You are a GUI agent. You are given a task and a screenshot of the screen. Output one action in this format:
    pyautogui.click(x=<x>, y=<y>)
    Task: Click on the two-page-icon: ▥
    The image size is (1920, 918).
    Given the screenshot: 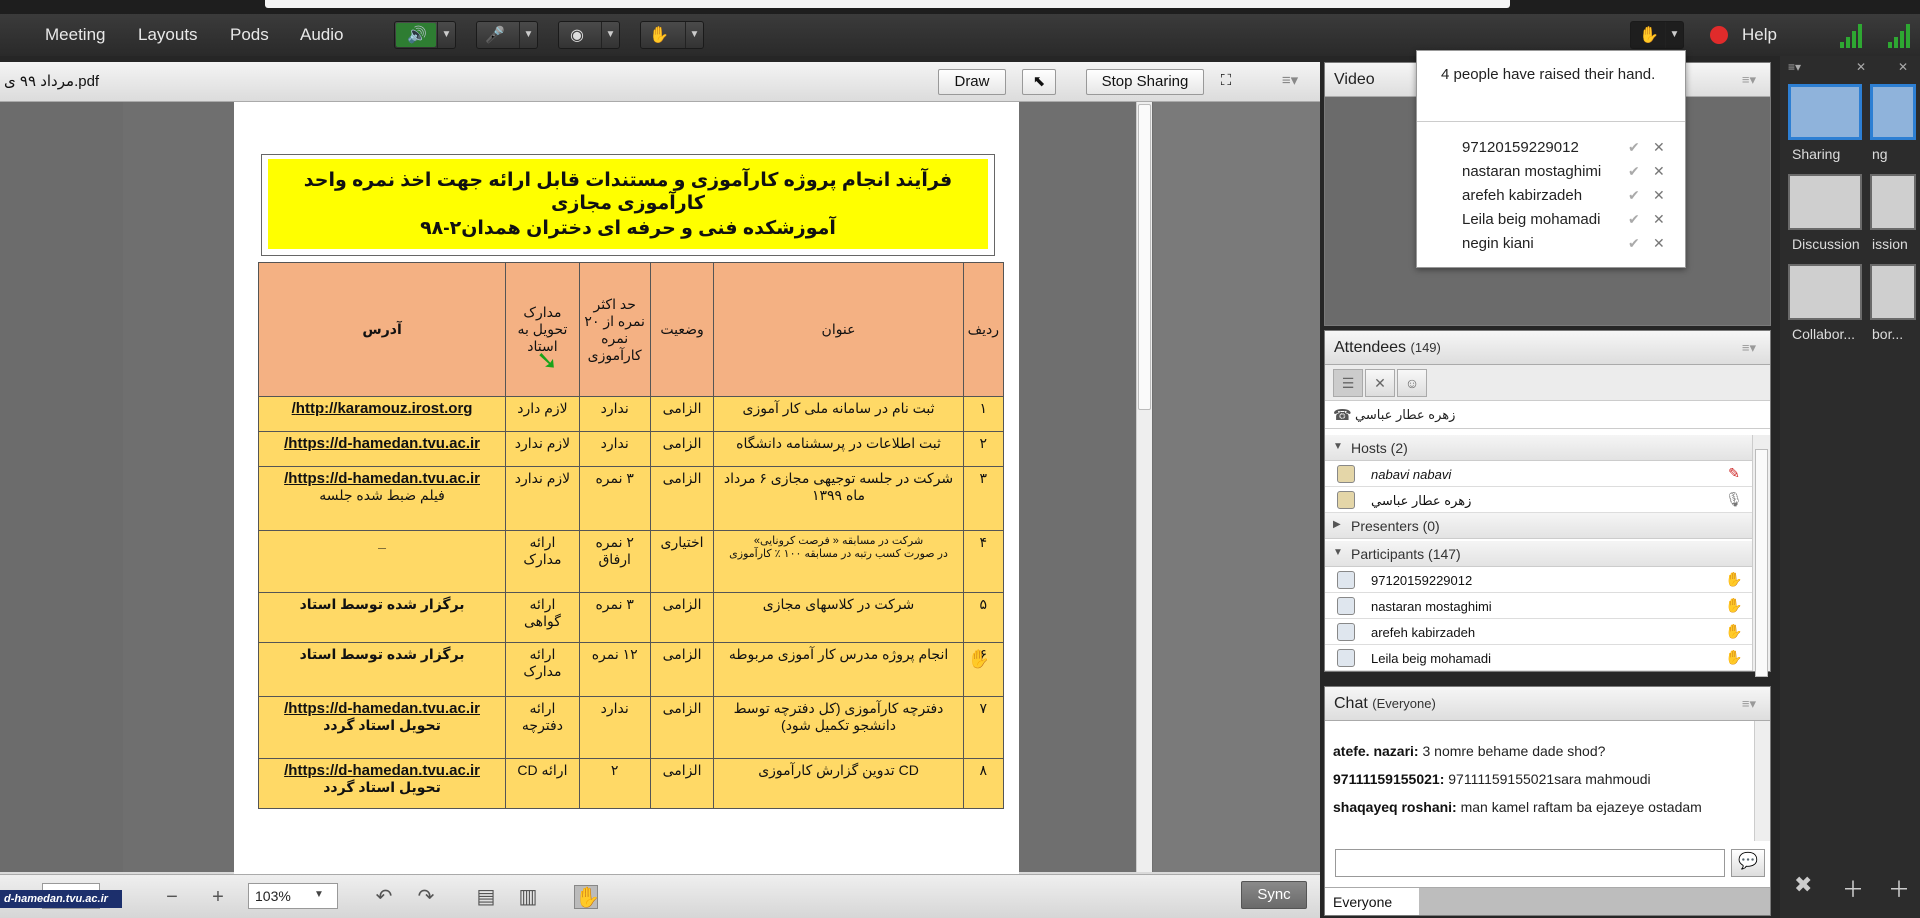 What is the action you would take?
    pyautogui.click(x=528, y=897)
    